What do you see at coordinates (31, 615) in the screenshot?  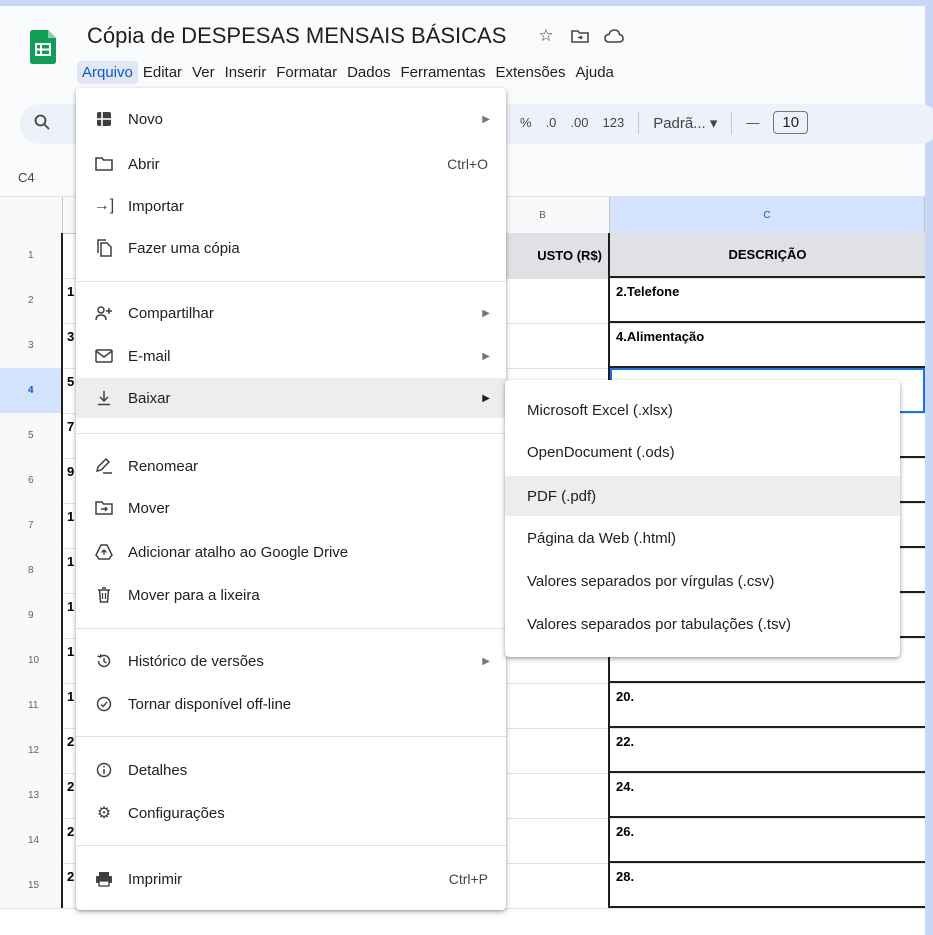 I see `row-header: 9` at bounding box center [31, 615].